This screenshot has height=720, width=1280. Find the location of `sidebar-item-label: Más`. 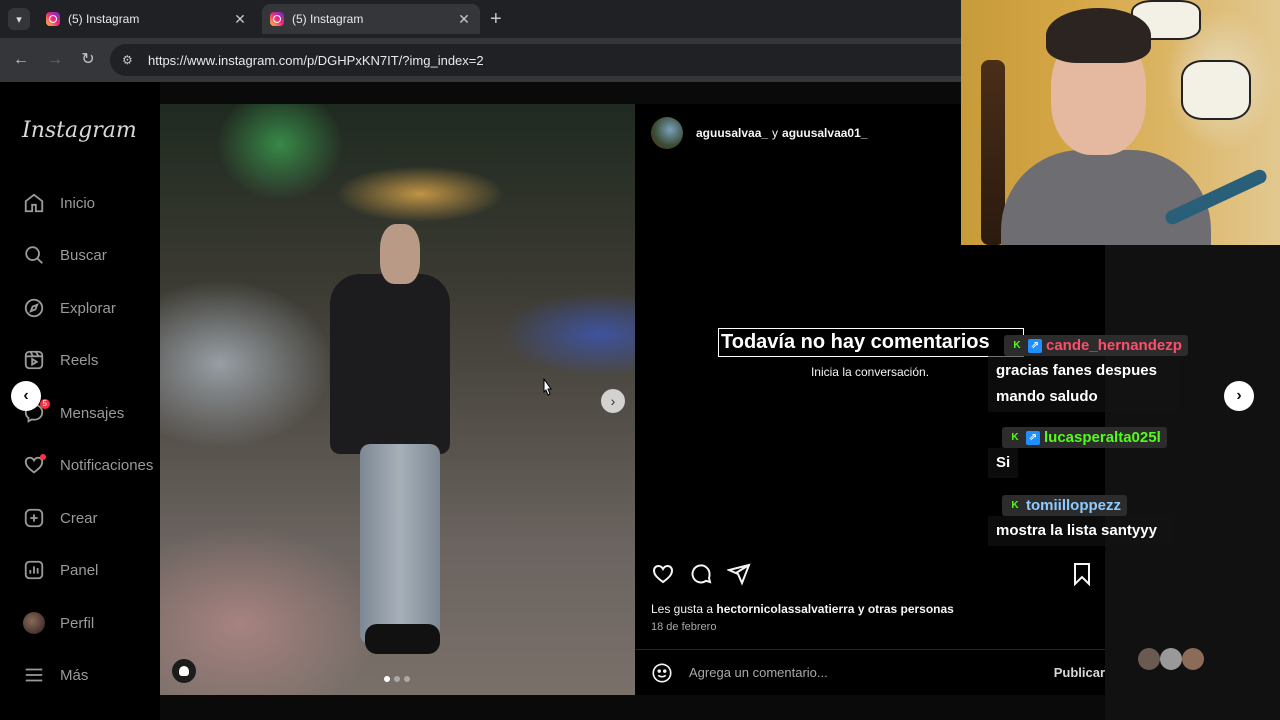

sidebar-item-label: Más is located at coordinates (74, 675).